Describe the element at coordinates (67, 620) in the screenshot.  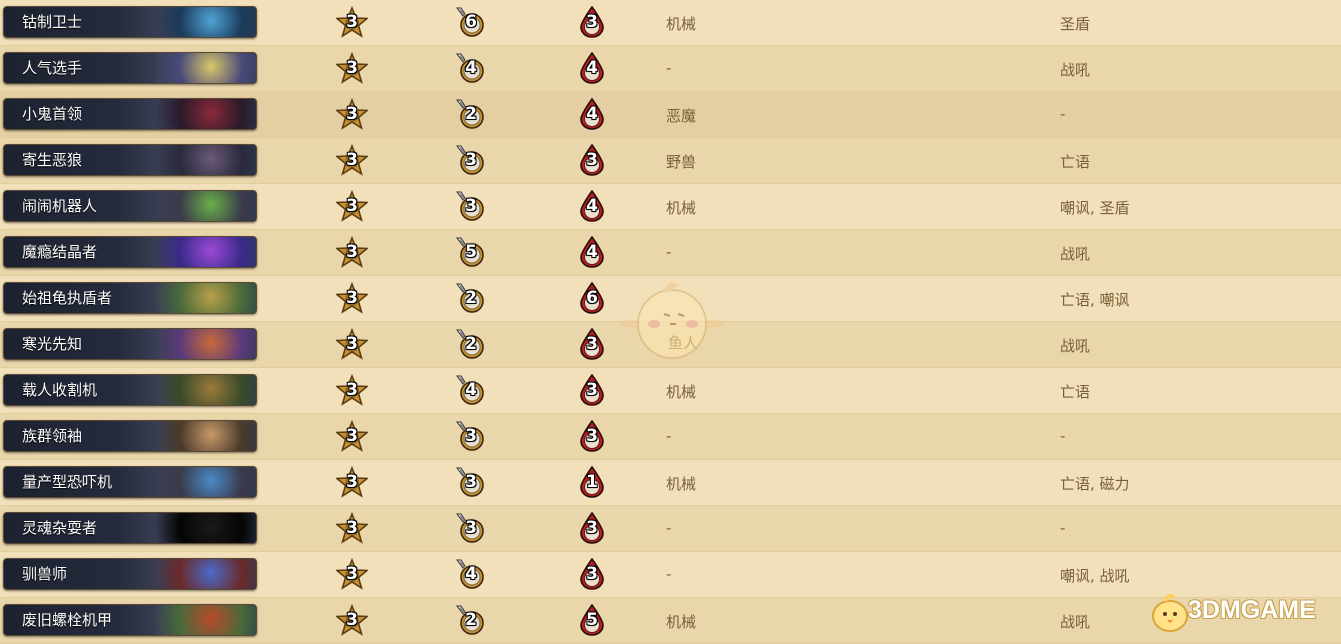
I see `card-name: 废旧螺栓机甲` at that location.